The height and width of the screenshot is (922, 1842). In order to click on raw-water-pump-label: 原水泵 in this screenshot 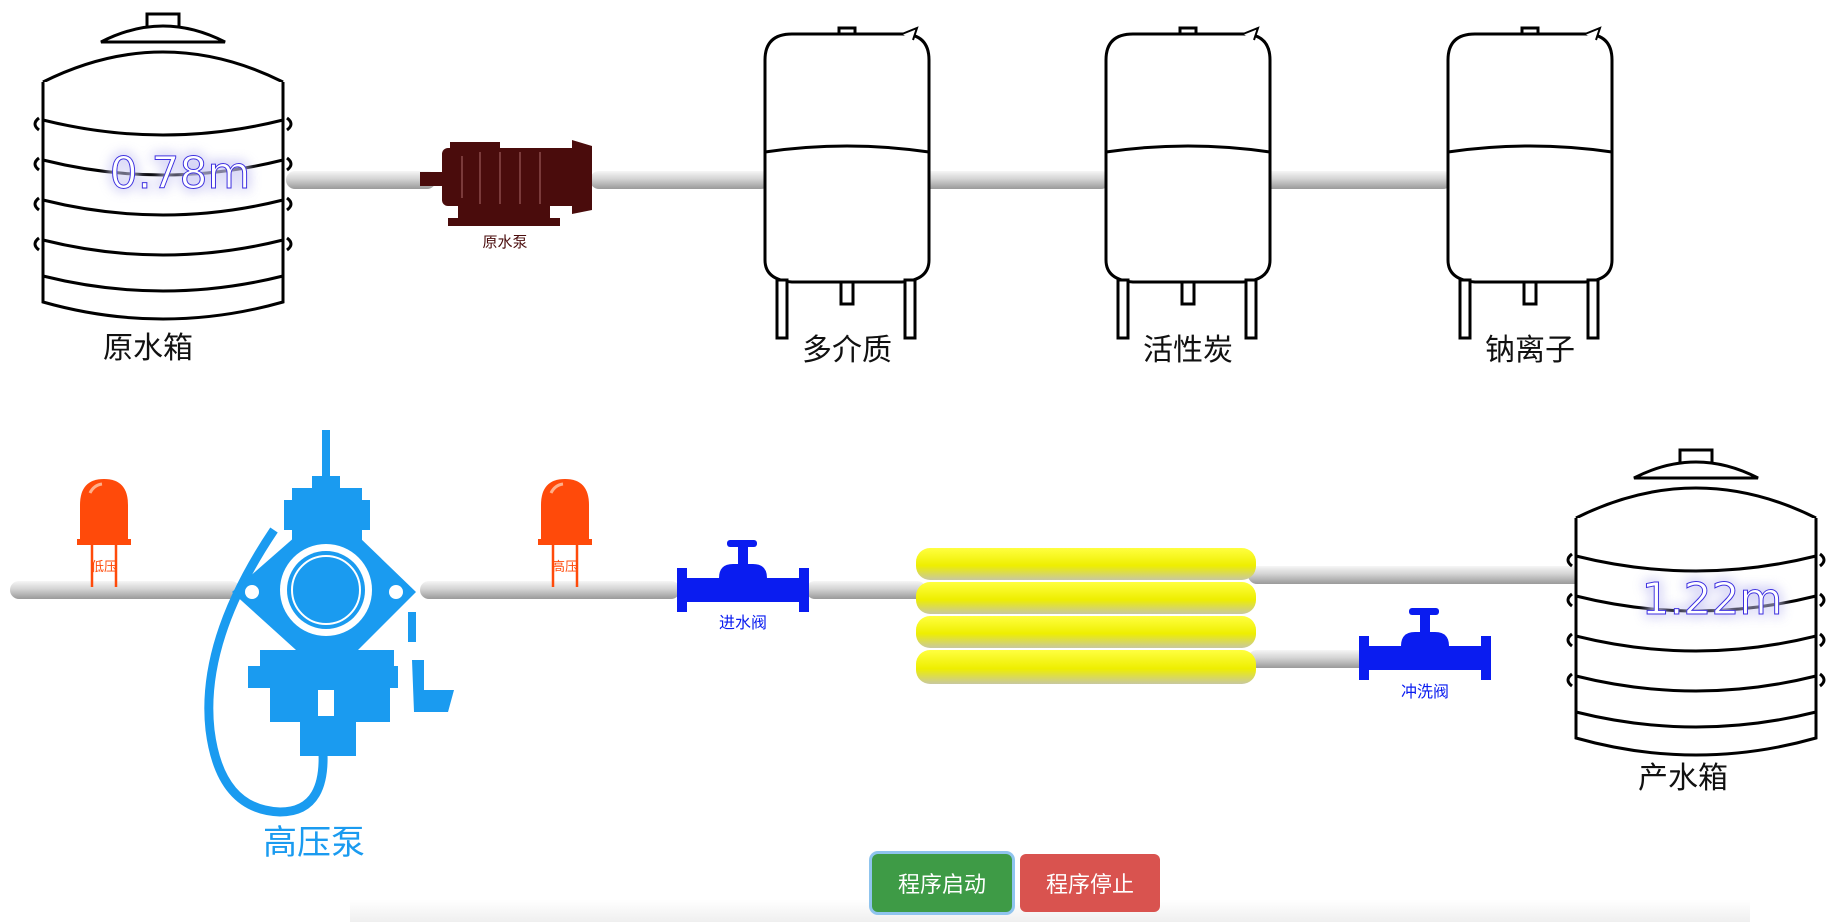, I will do `click(504, 242)`.